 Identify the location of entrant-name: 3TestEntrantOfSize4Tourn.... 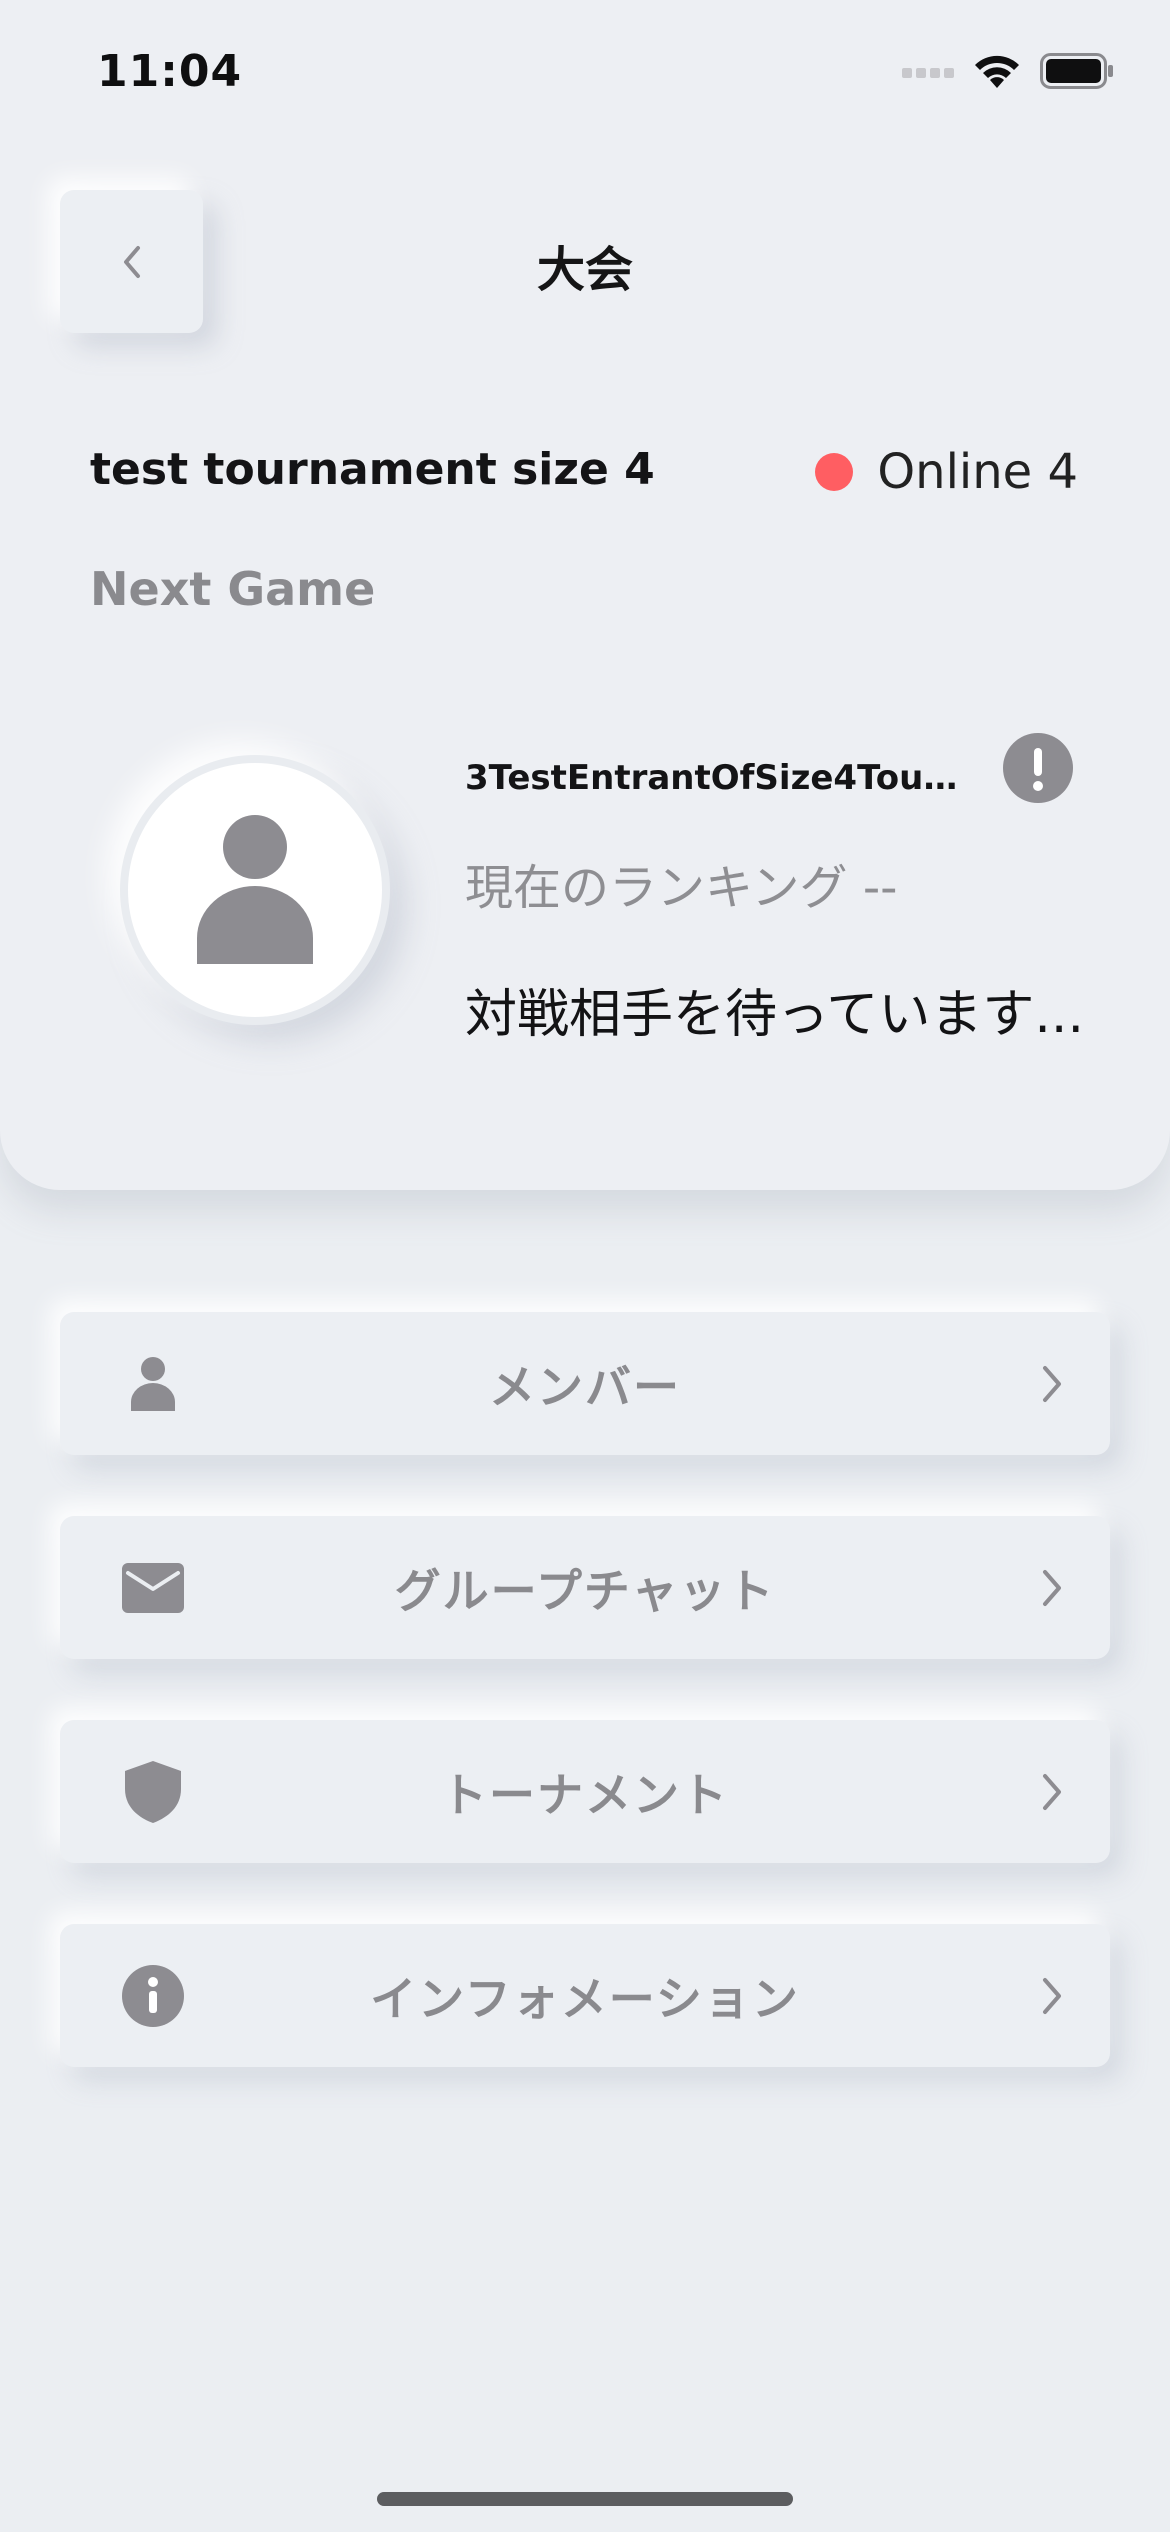
(715, 778).